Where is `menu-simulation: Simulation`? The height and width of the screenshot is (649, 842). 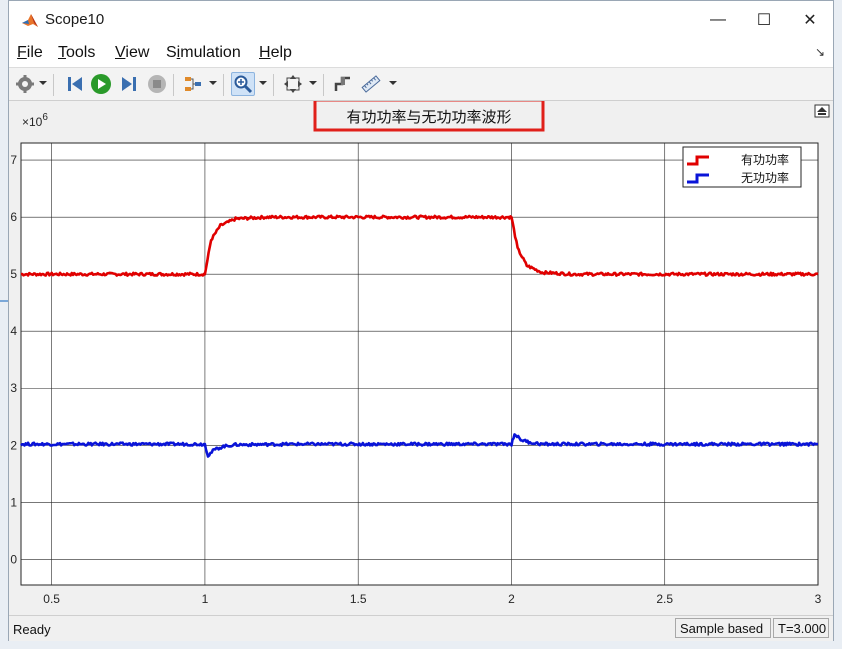 menu-simulation: Simulation is located at coordinates (203, 53).